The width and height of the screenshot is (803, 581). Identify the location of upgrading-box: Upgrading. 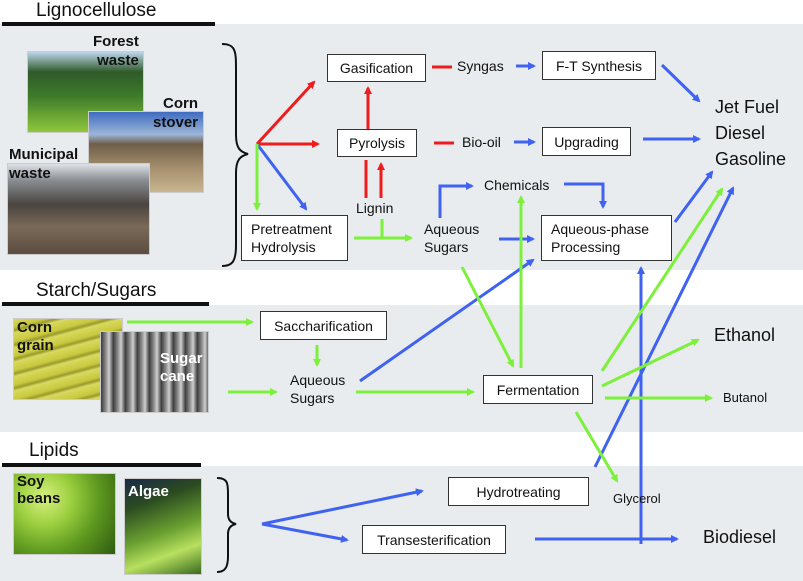
(586, 141).